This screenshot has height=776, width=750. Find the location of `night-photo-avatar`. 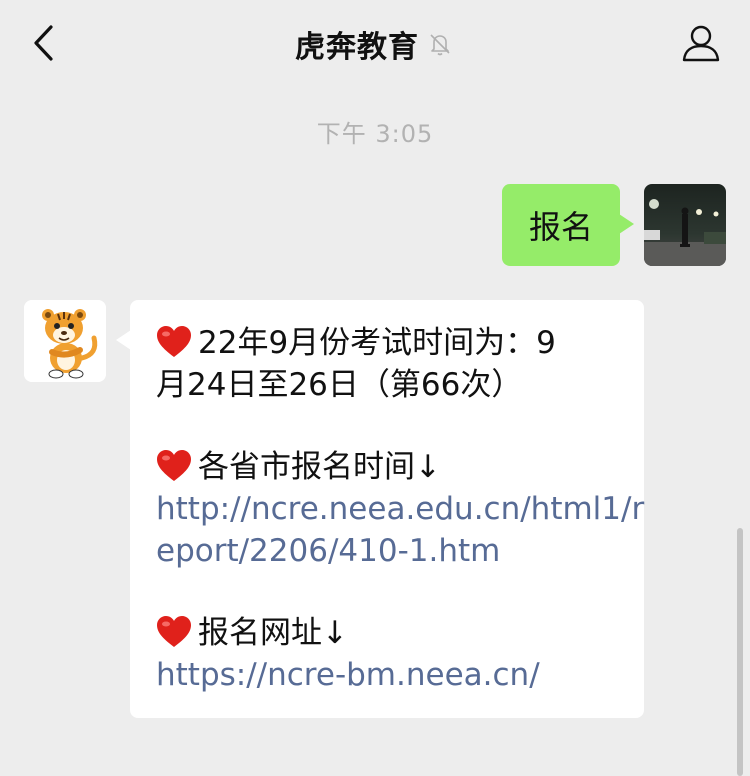

night-photo-avatar is located at coordinates (685, 225).